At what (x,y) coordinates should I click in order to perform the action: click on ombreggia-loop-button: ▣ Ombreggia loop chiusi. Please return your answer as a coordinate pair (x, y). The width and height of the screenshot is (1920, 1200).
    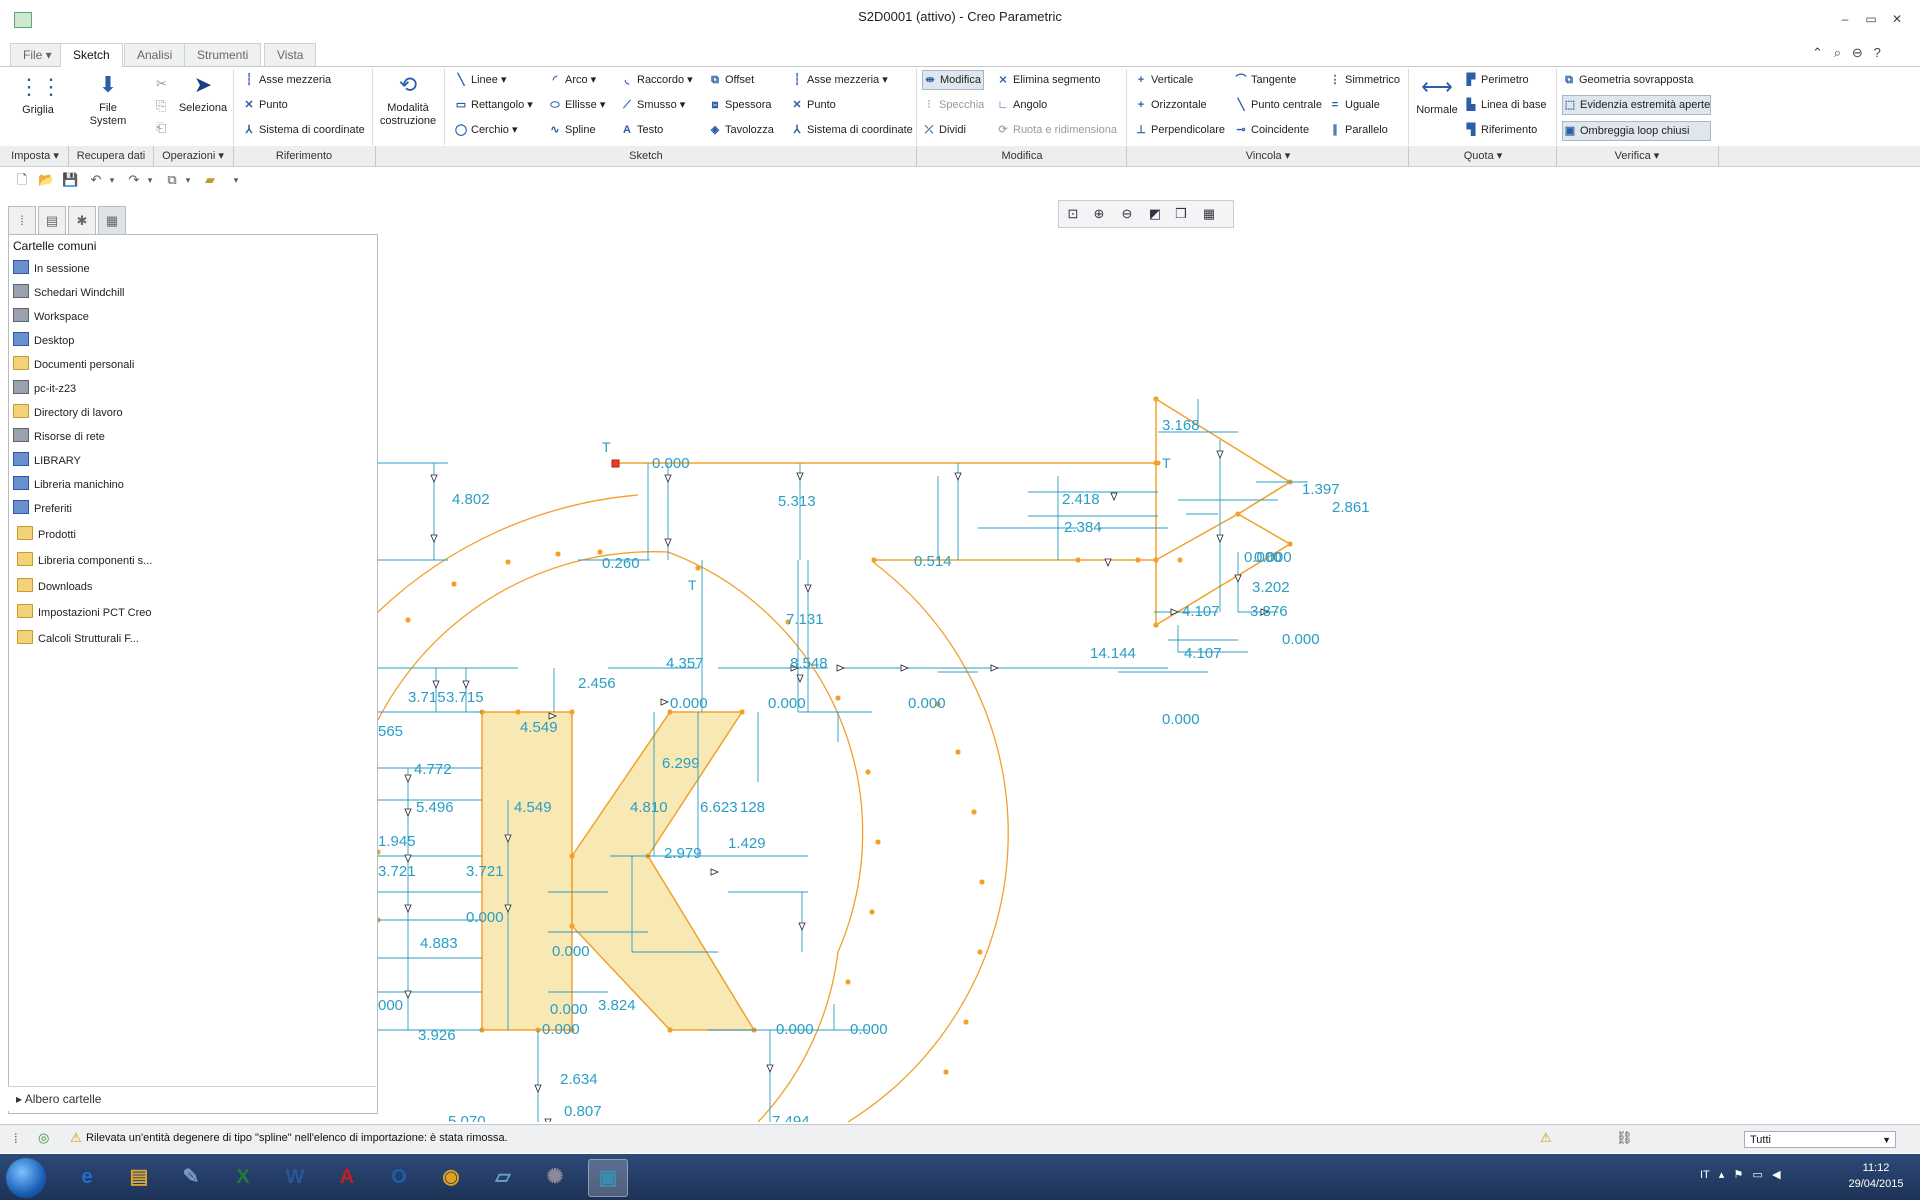
    Looking at the image, I should click on (1637, 131).